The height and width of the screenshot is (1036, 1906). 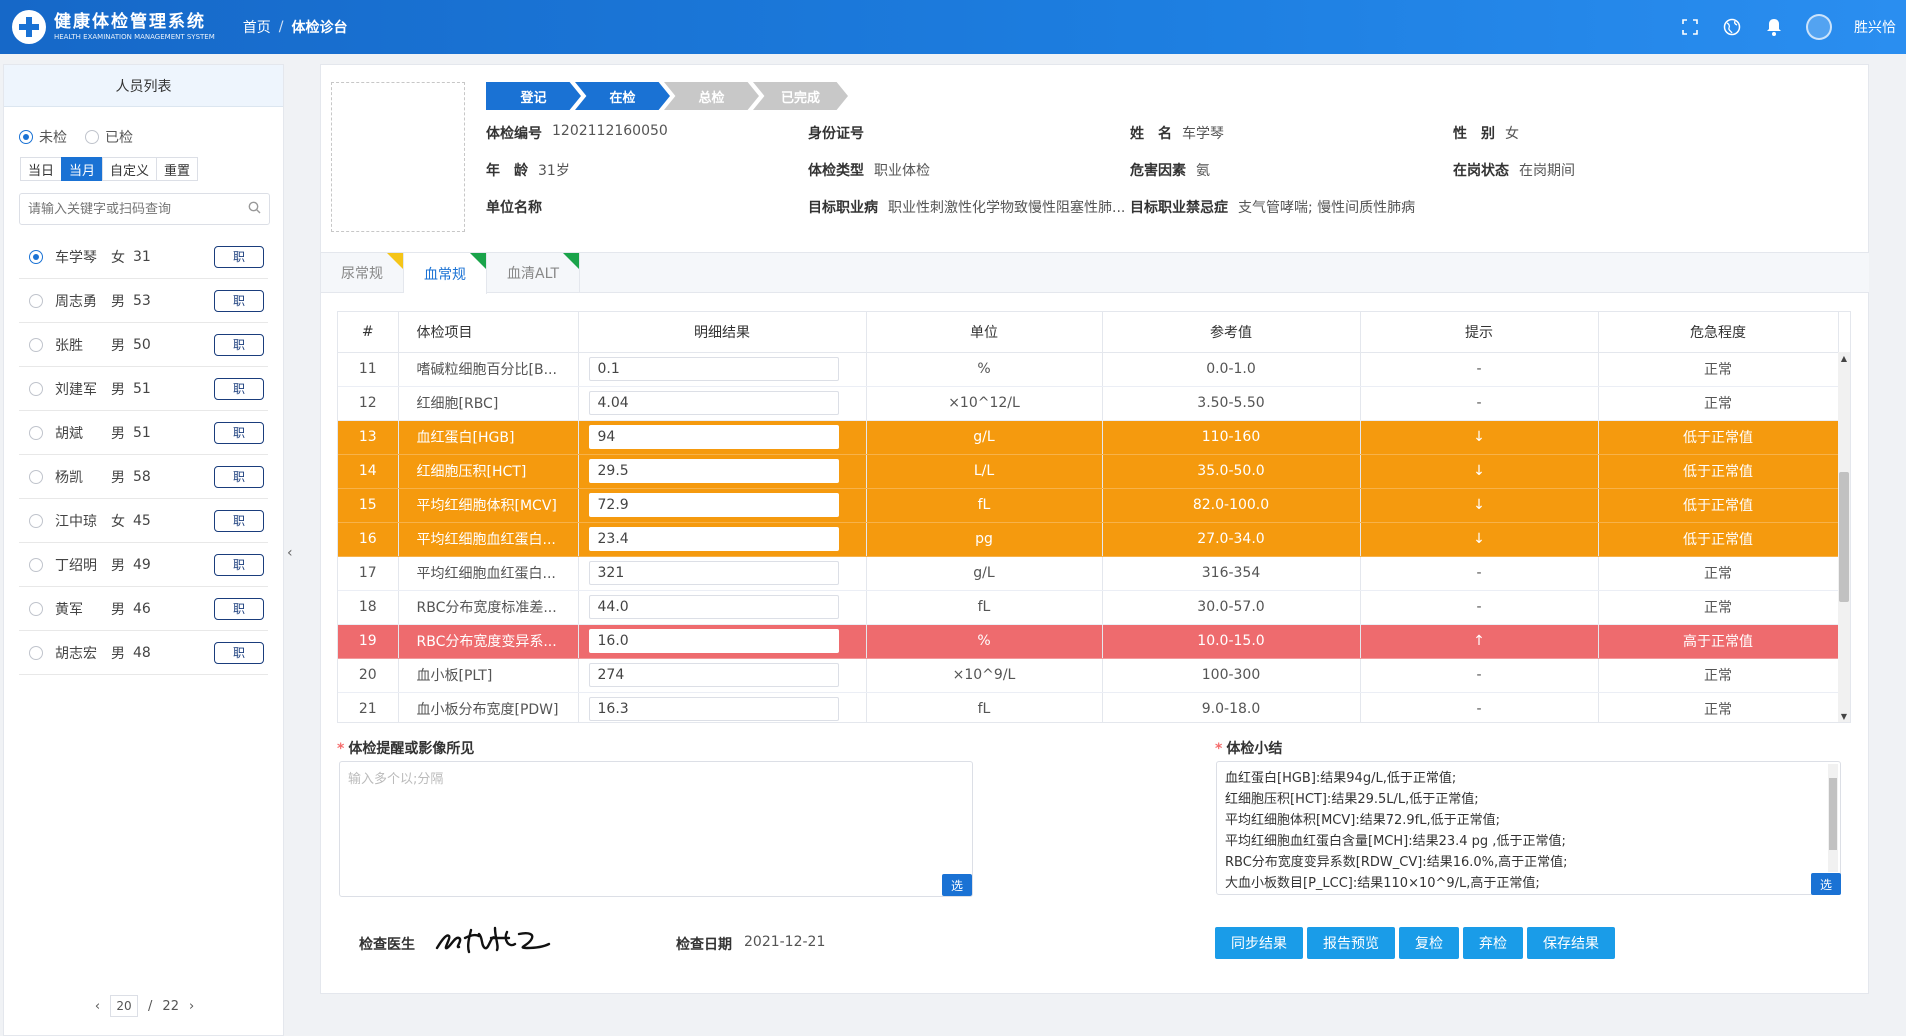 I want to click on list-item: 黄军 男 46 职, so click(x=143, y=609).